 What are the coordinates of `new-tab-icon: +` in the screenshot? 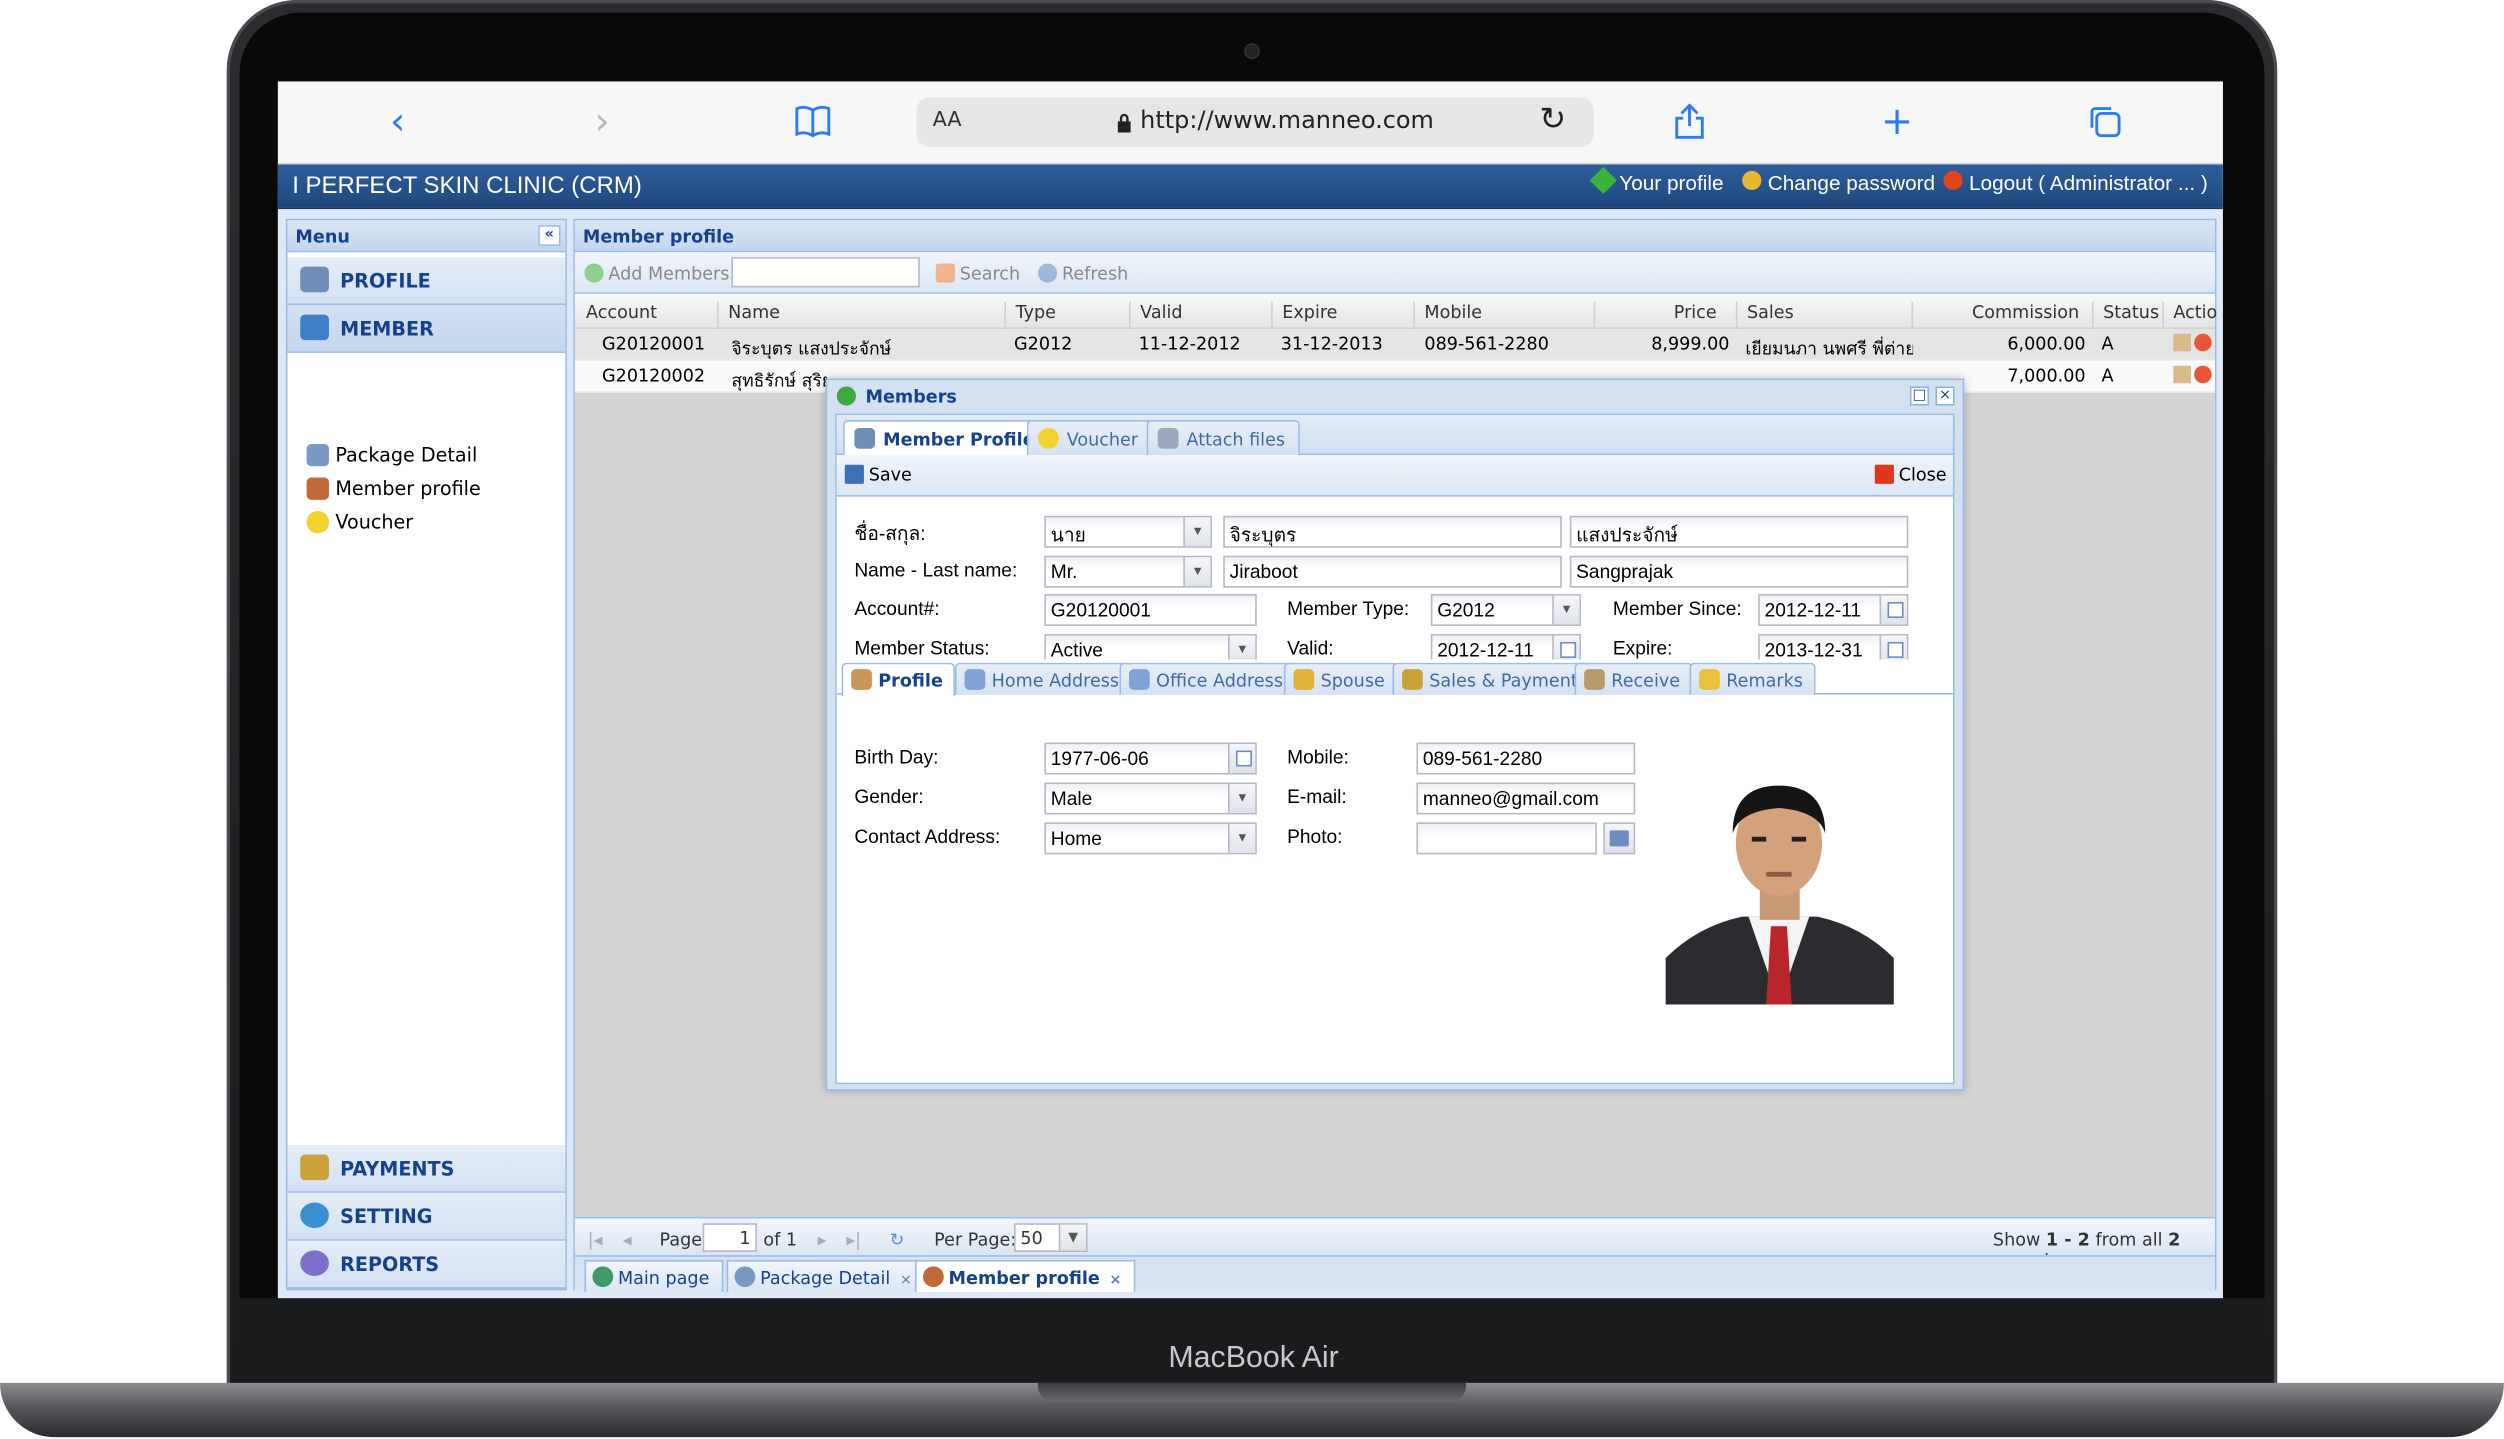 It's located at (1897, 121).